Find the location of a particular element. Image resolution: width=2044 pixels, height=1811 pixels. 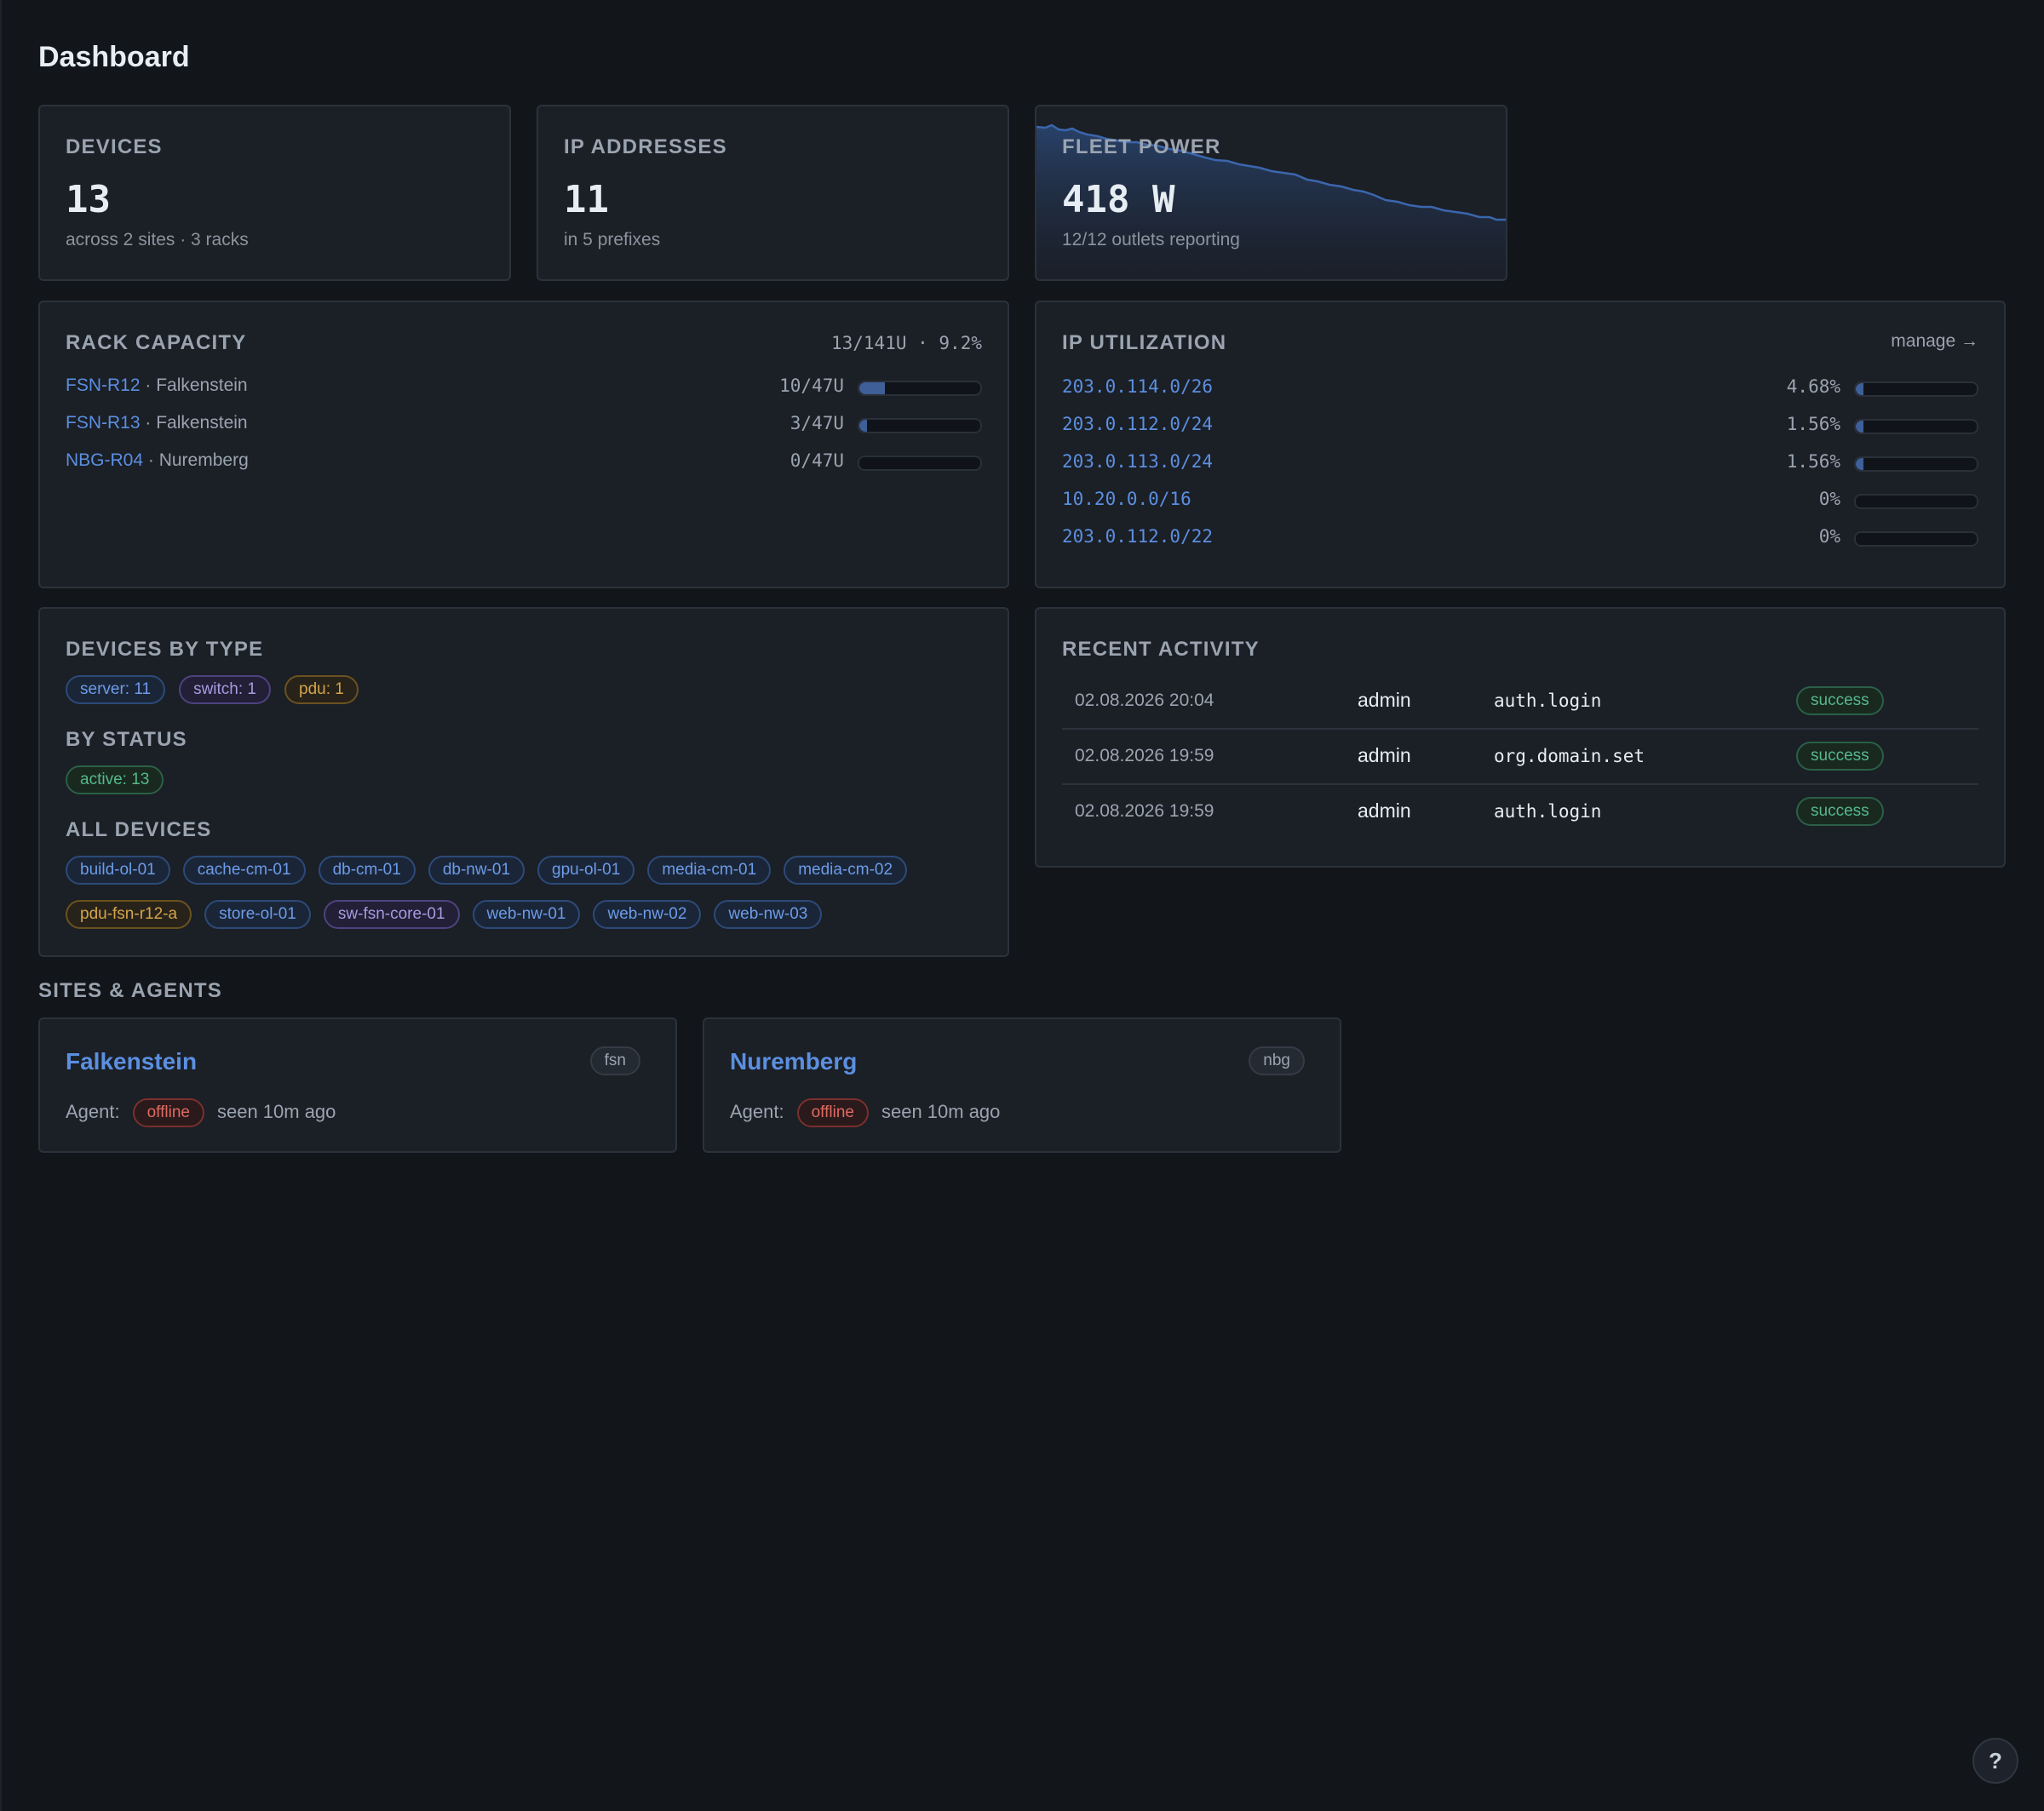

type-chip: server: 11 is located at coordinates (116, 689).